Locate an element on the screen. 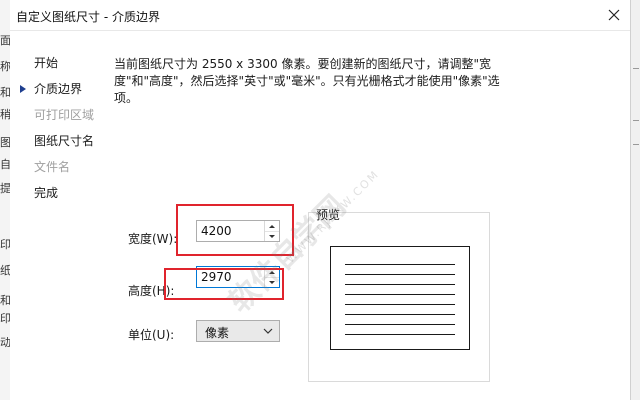 This screenshot has width=640, height=400. wizard-nav: 开始 介质边界 可打印区域 图纸尺寸名 文件名 完成 is located at coordinates (60, 128).